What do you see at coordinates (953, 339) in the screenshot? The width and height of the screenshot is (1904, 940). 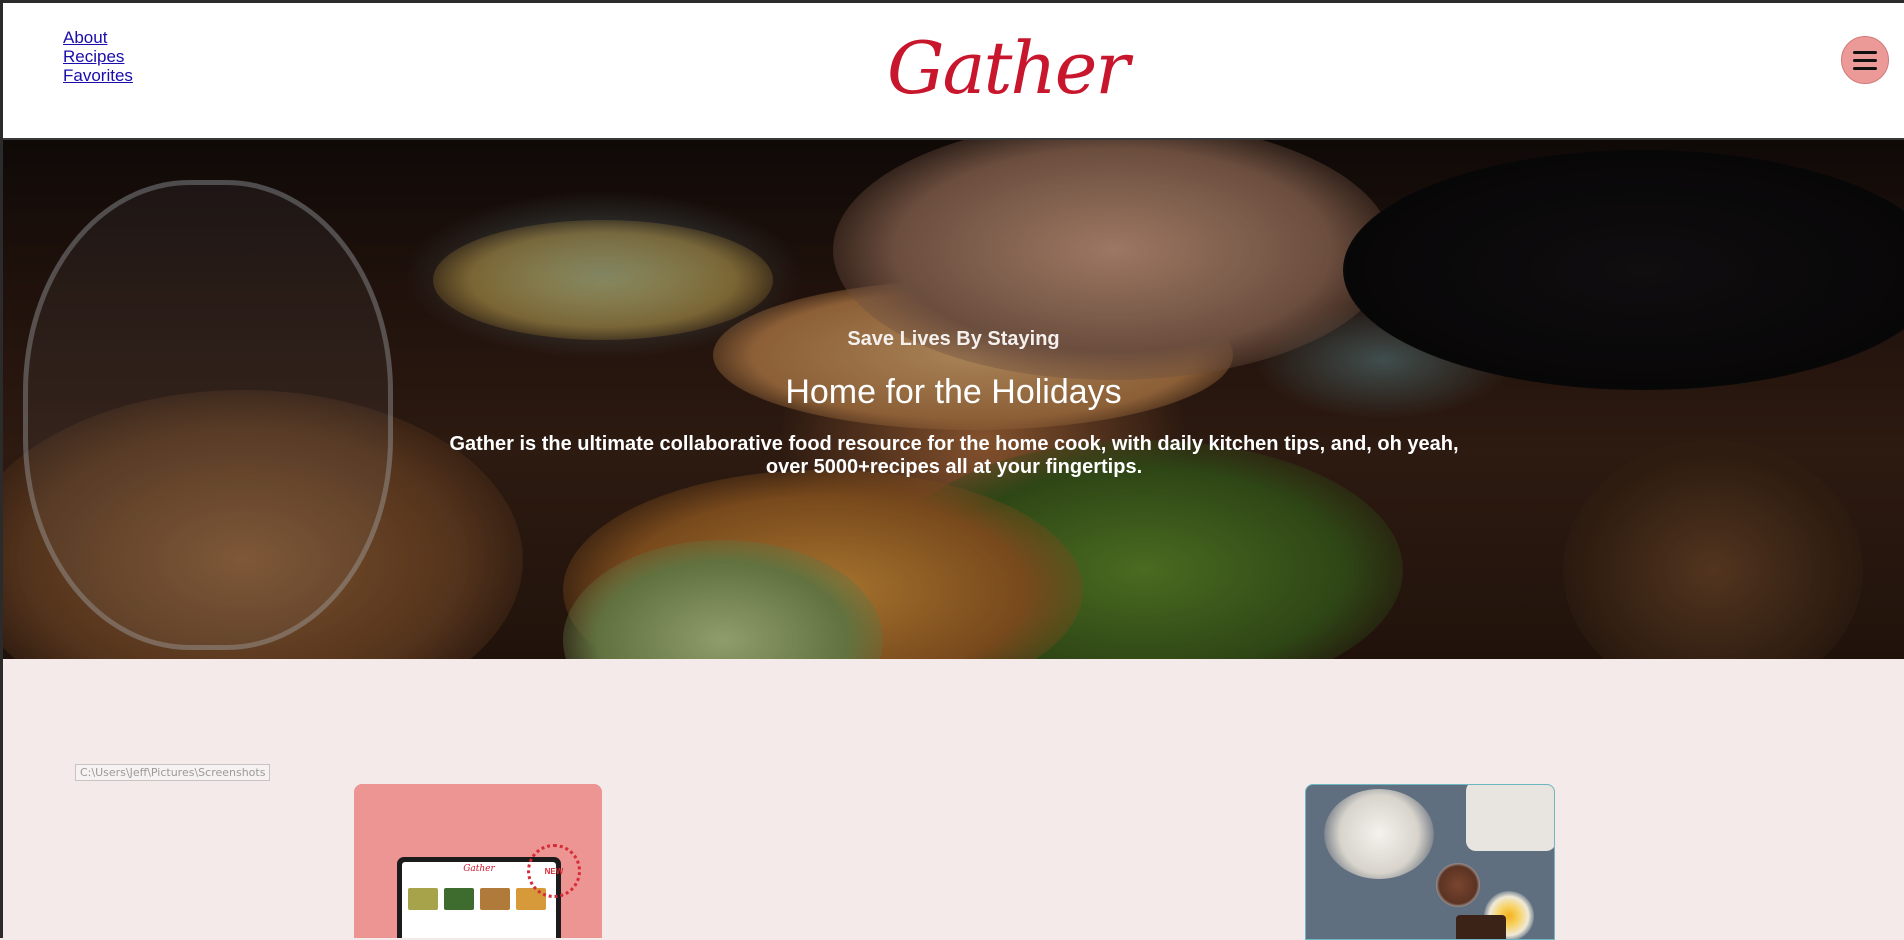 I see `hero-eyebrow: Save Lives By Staying` at bounding box center [953, 339].